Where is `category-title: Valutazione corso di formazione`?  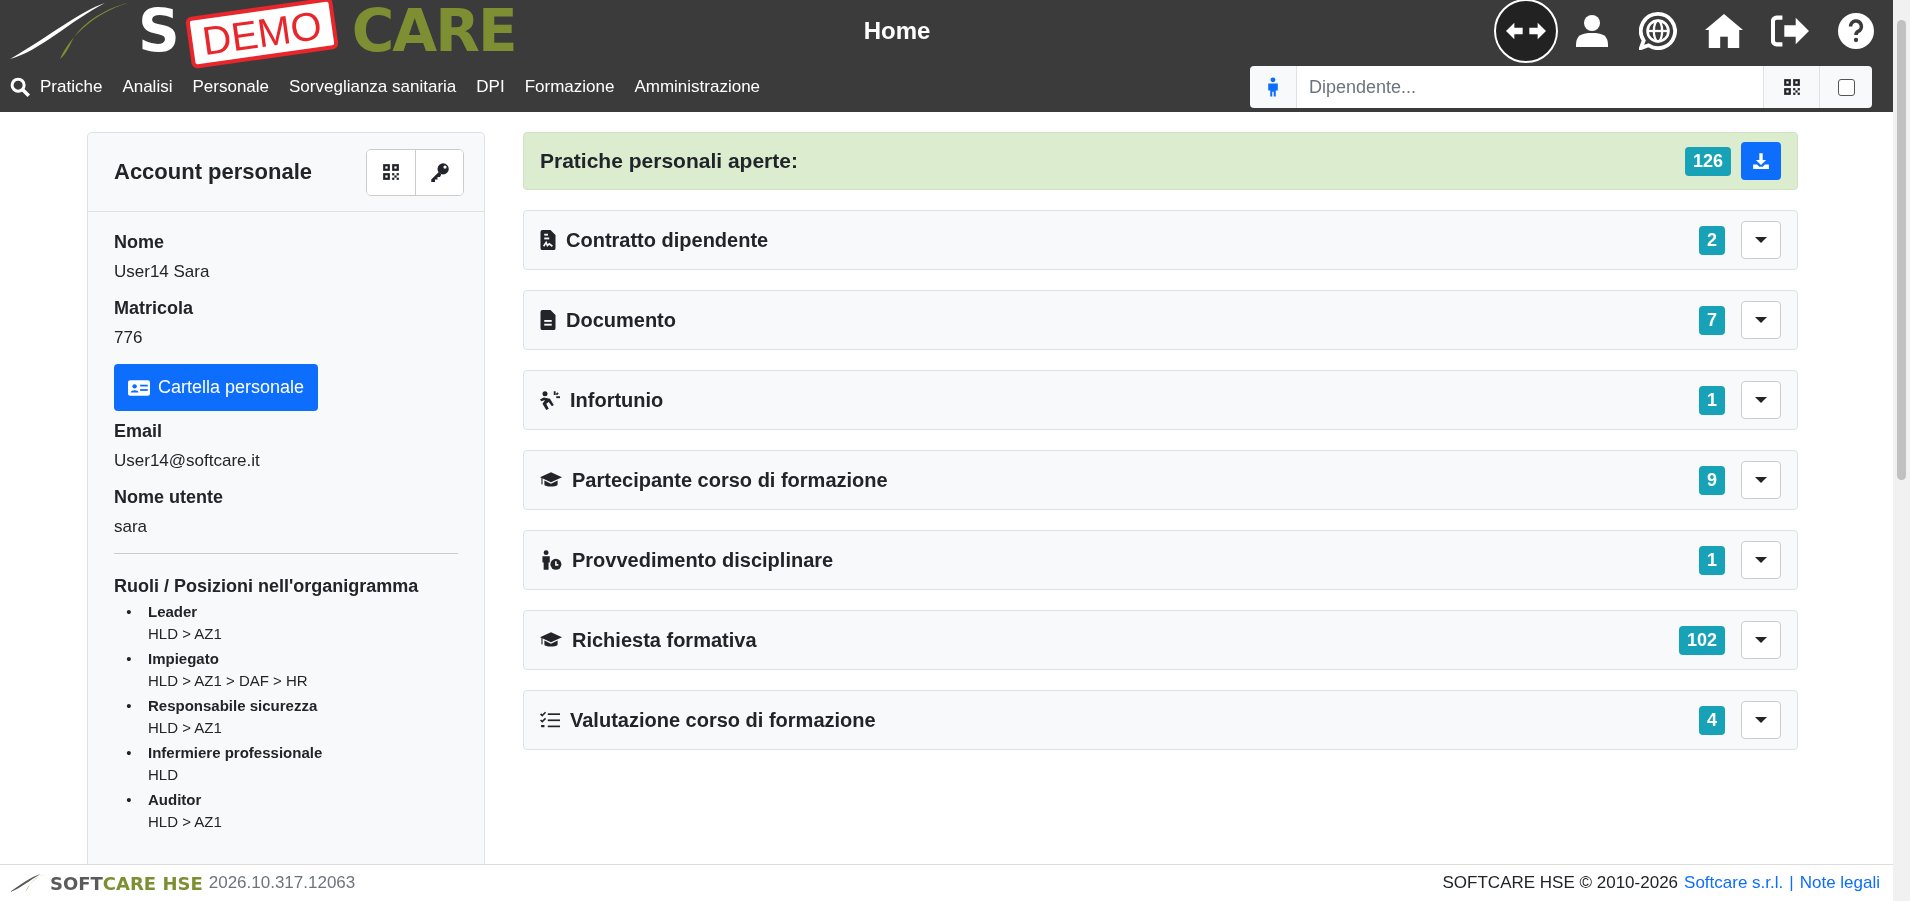
category-title: Valutazione corso di formazione is located at coordinates (723, 720).